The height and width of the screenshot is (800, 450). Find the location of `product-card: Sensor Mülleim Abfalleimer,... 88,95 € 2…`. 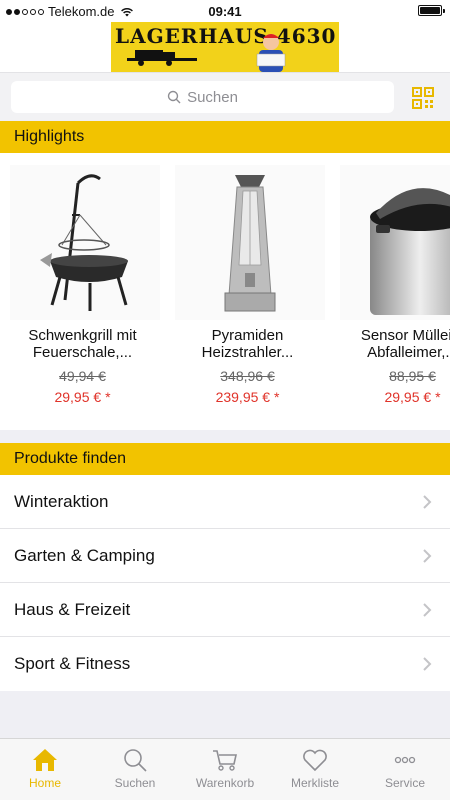

product-card: Sensor Mülleim Abfalleimer,... 88,95 € 2… is located at coordinates (390, 291).